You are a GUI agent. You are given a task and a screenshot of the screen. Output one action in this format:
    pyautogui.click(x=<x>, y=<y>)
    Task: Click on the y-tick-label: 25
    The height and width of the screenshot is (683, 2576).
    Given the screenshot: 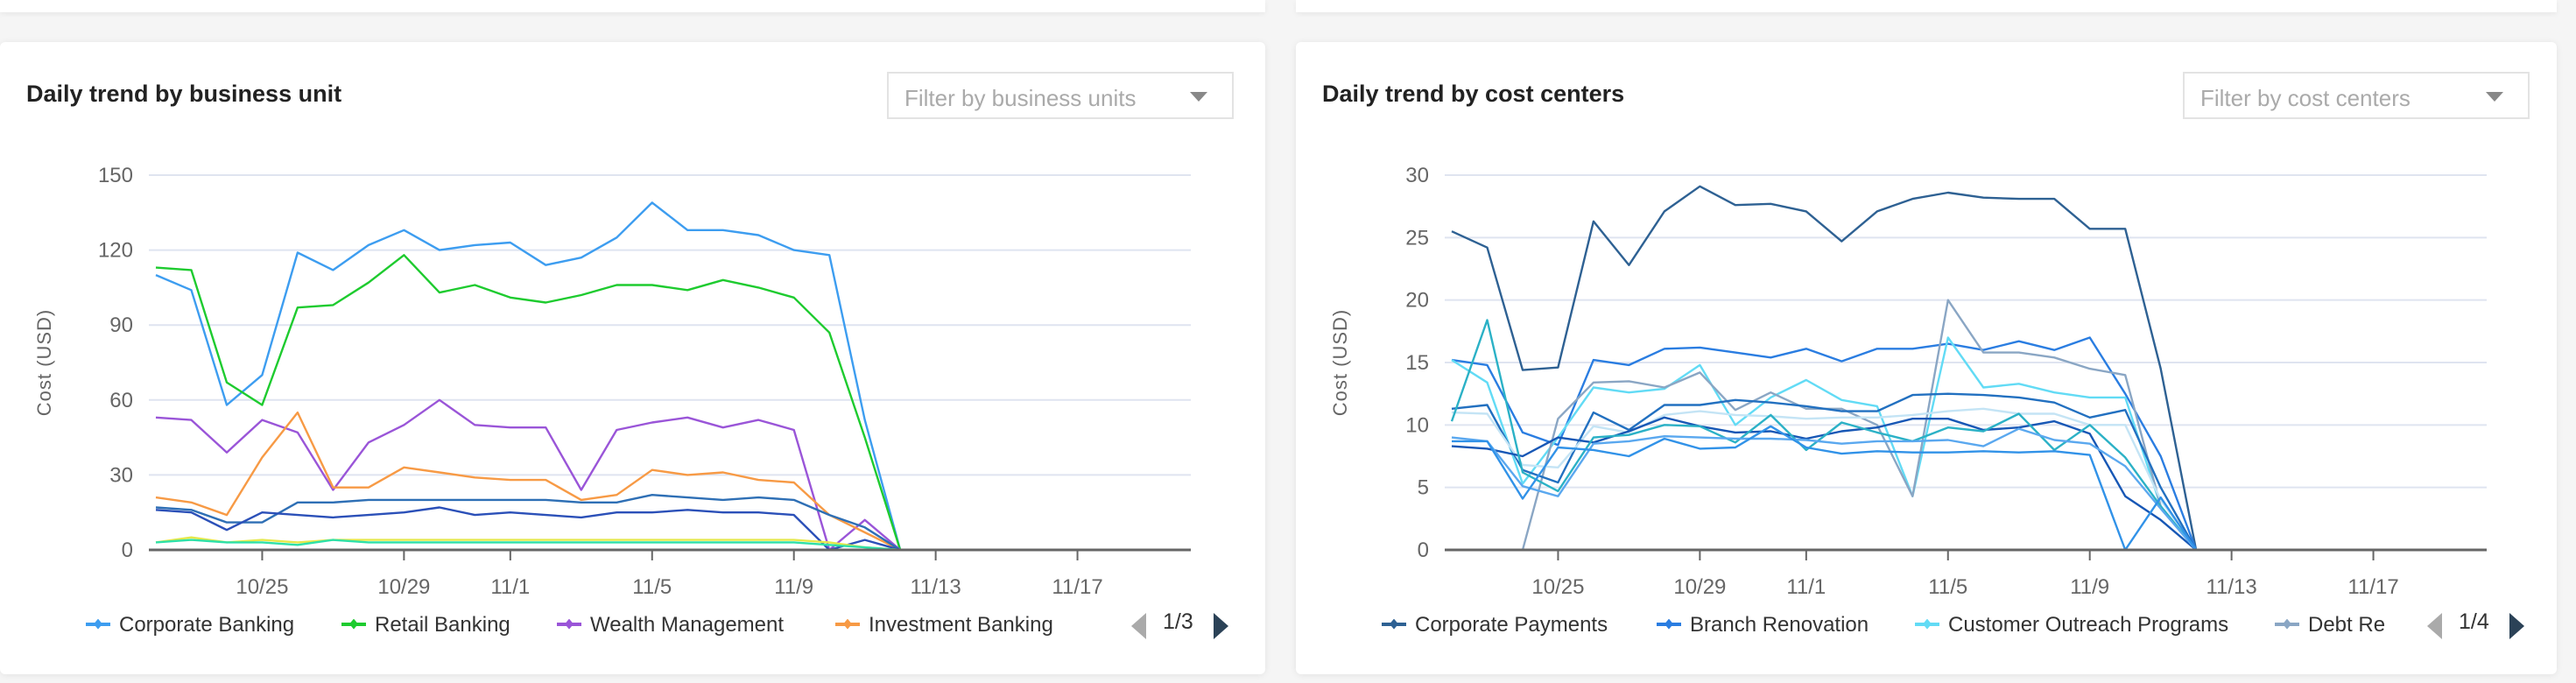 What is the action you would take?
    pyautogui.click(x=1417, y=238)
    